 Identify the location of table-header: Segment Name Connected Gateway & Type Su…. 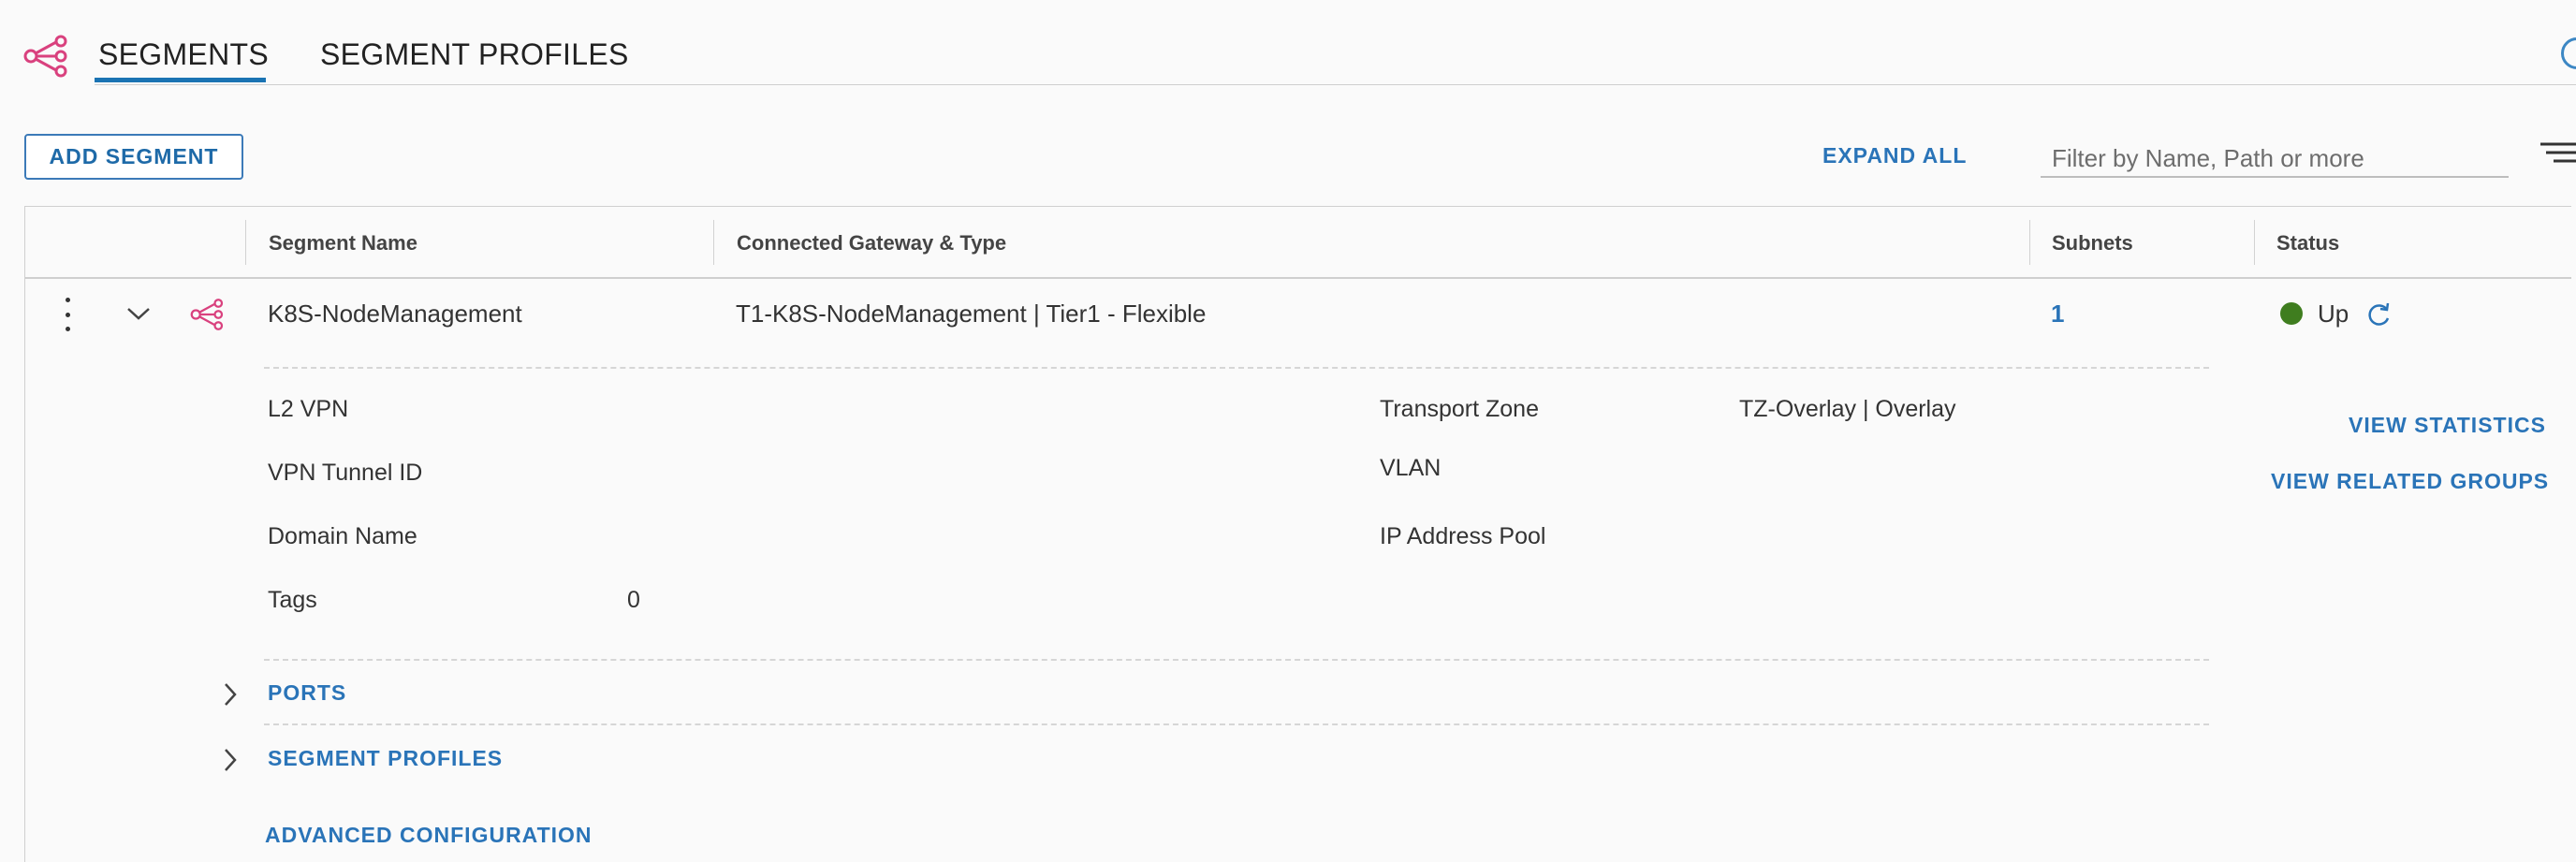
(1298, 243).